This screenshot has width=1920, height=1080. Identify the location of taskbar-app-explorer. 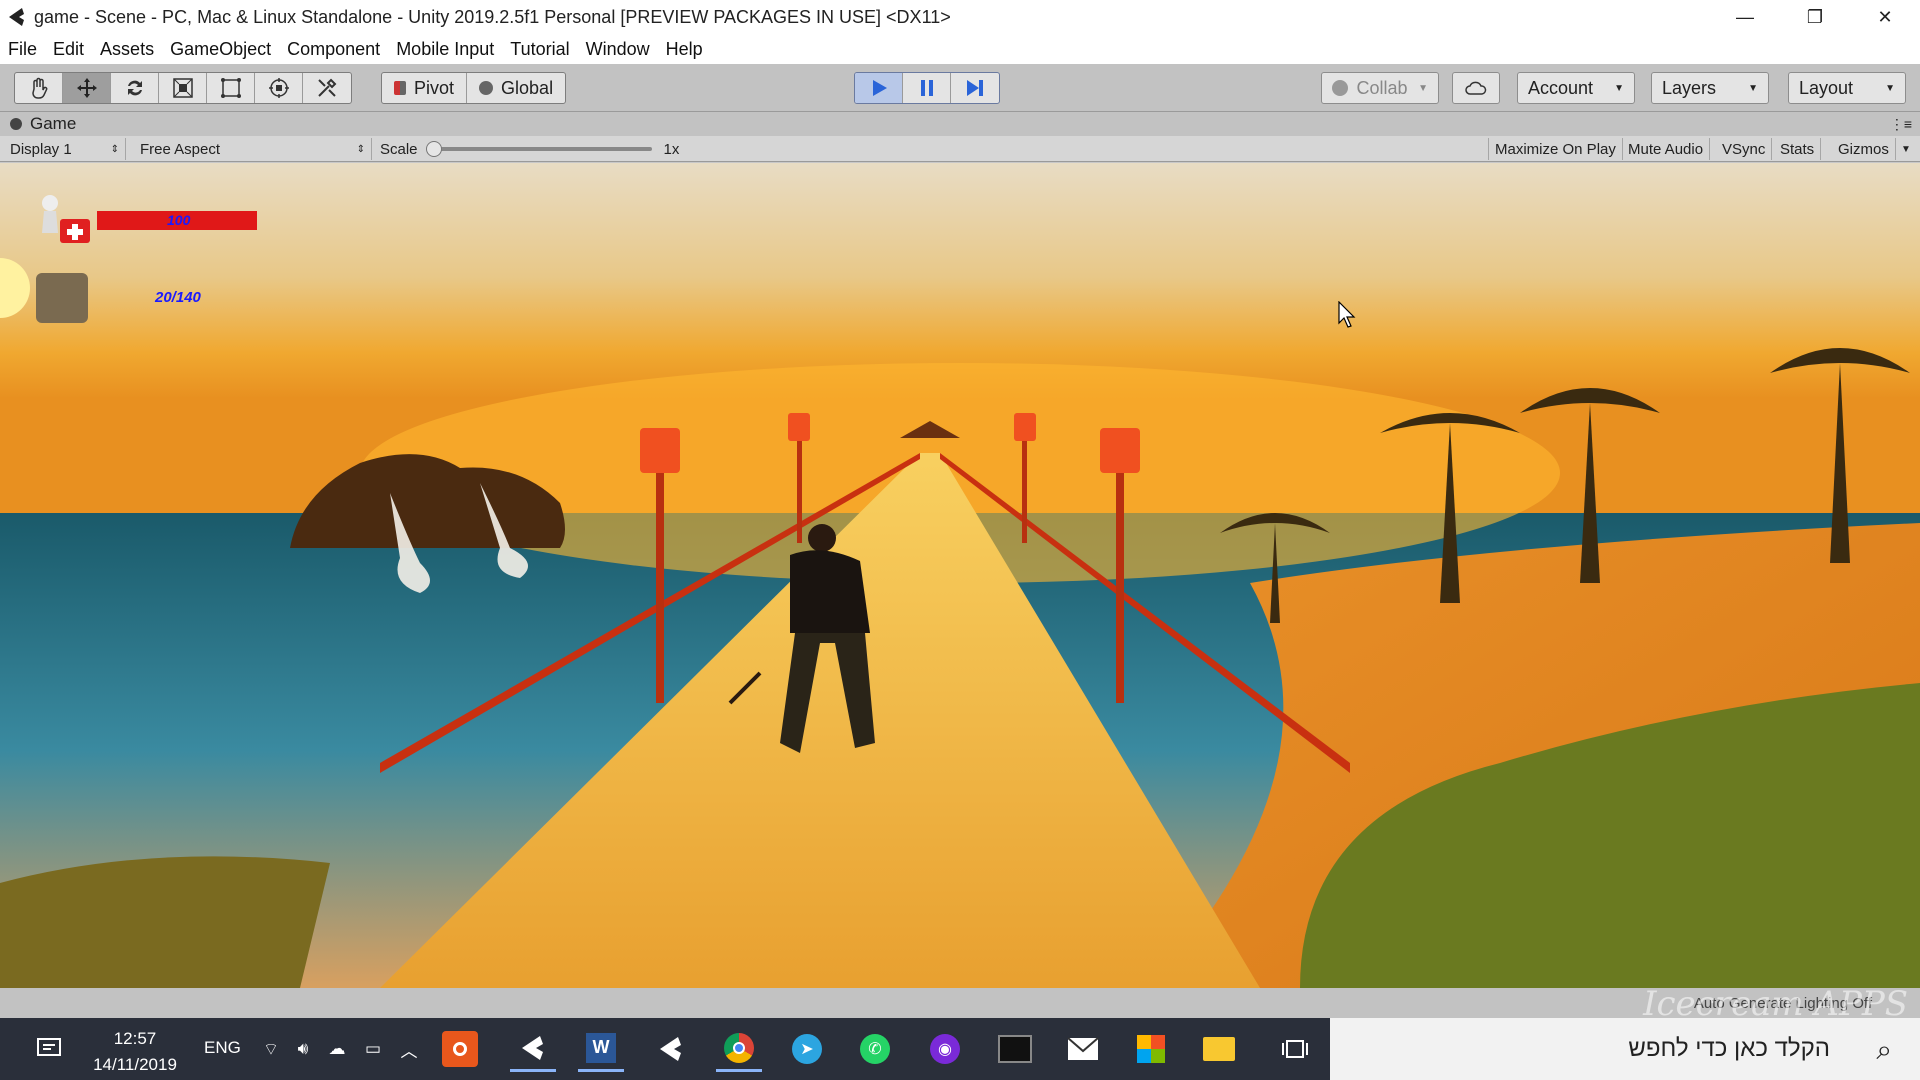
(1219, 1049).